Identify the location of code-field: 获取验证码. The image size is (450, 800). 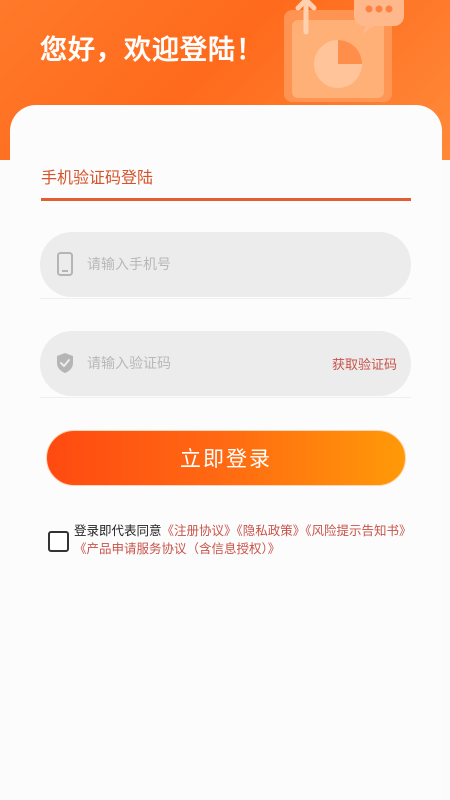
(225, 363).